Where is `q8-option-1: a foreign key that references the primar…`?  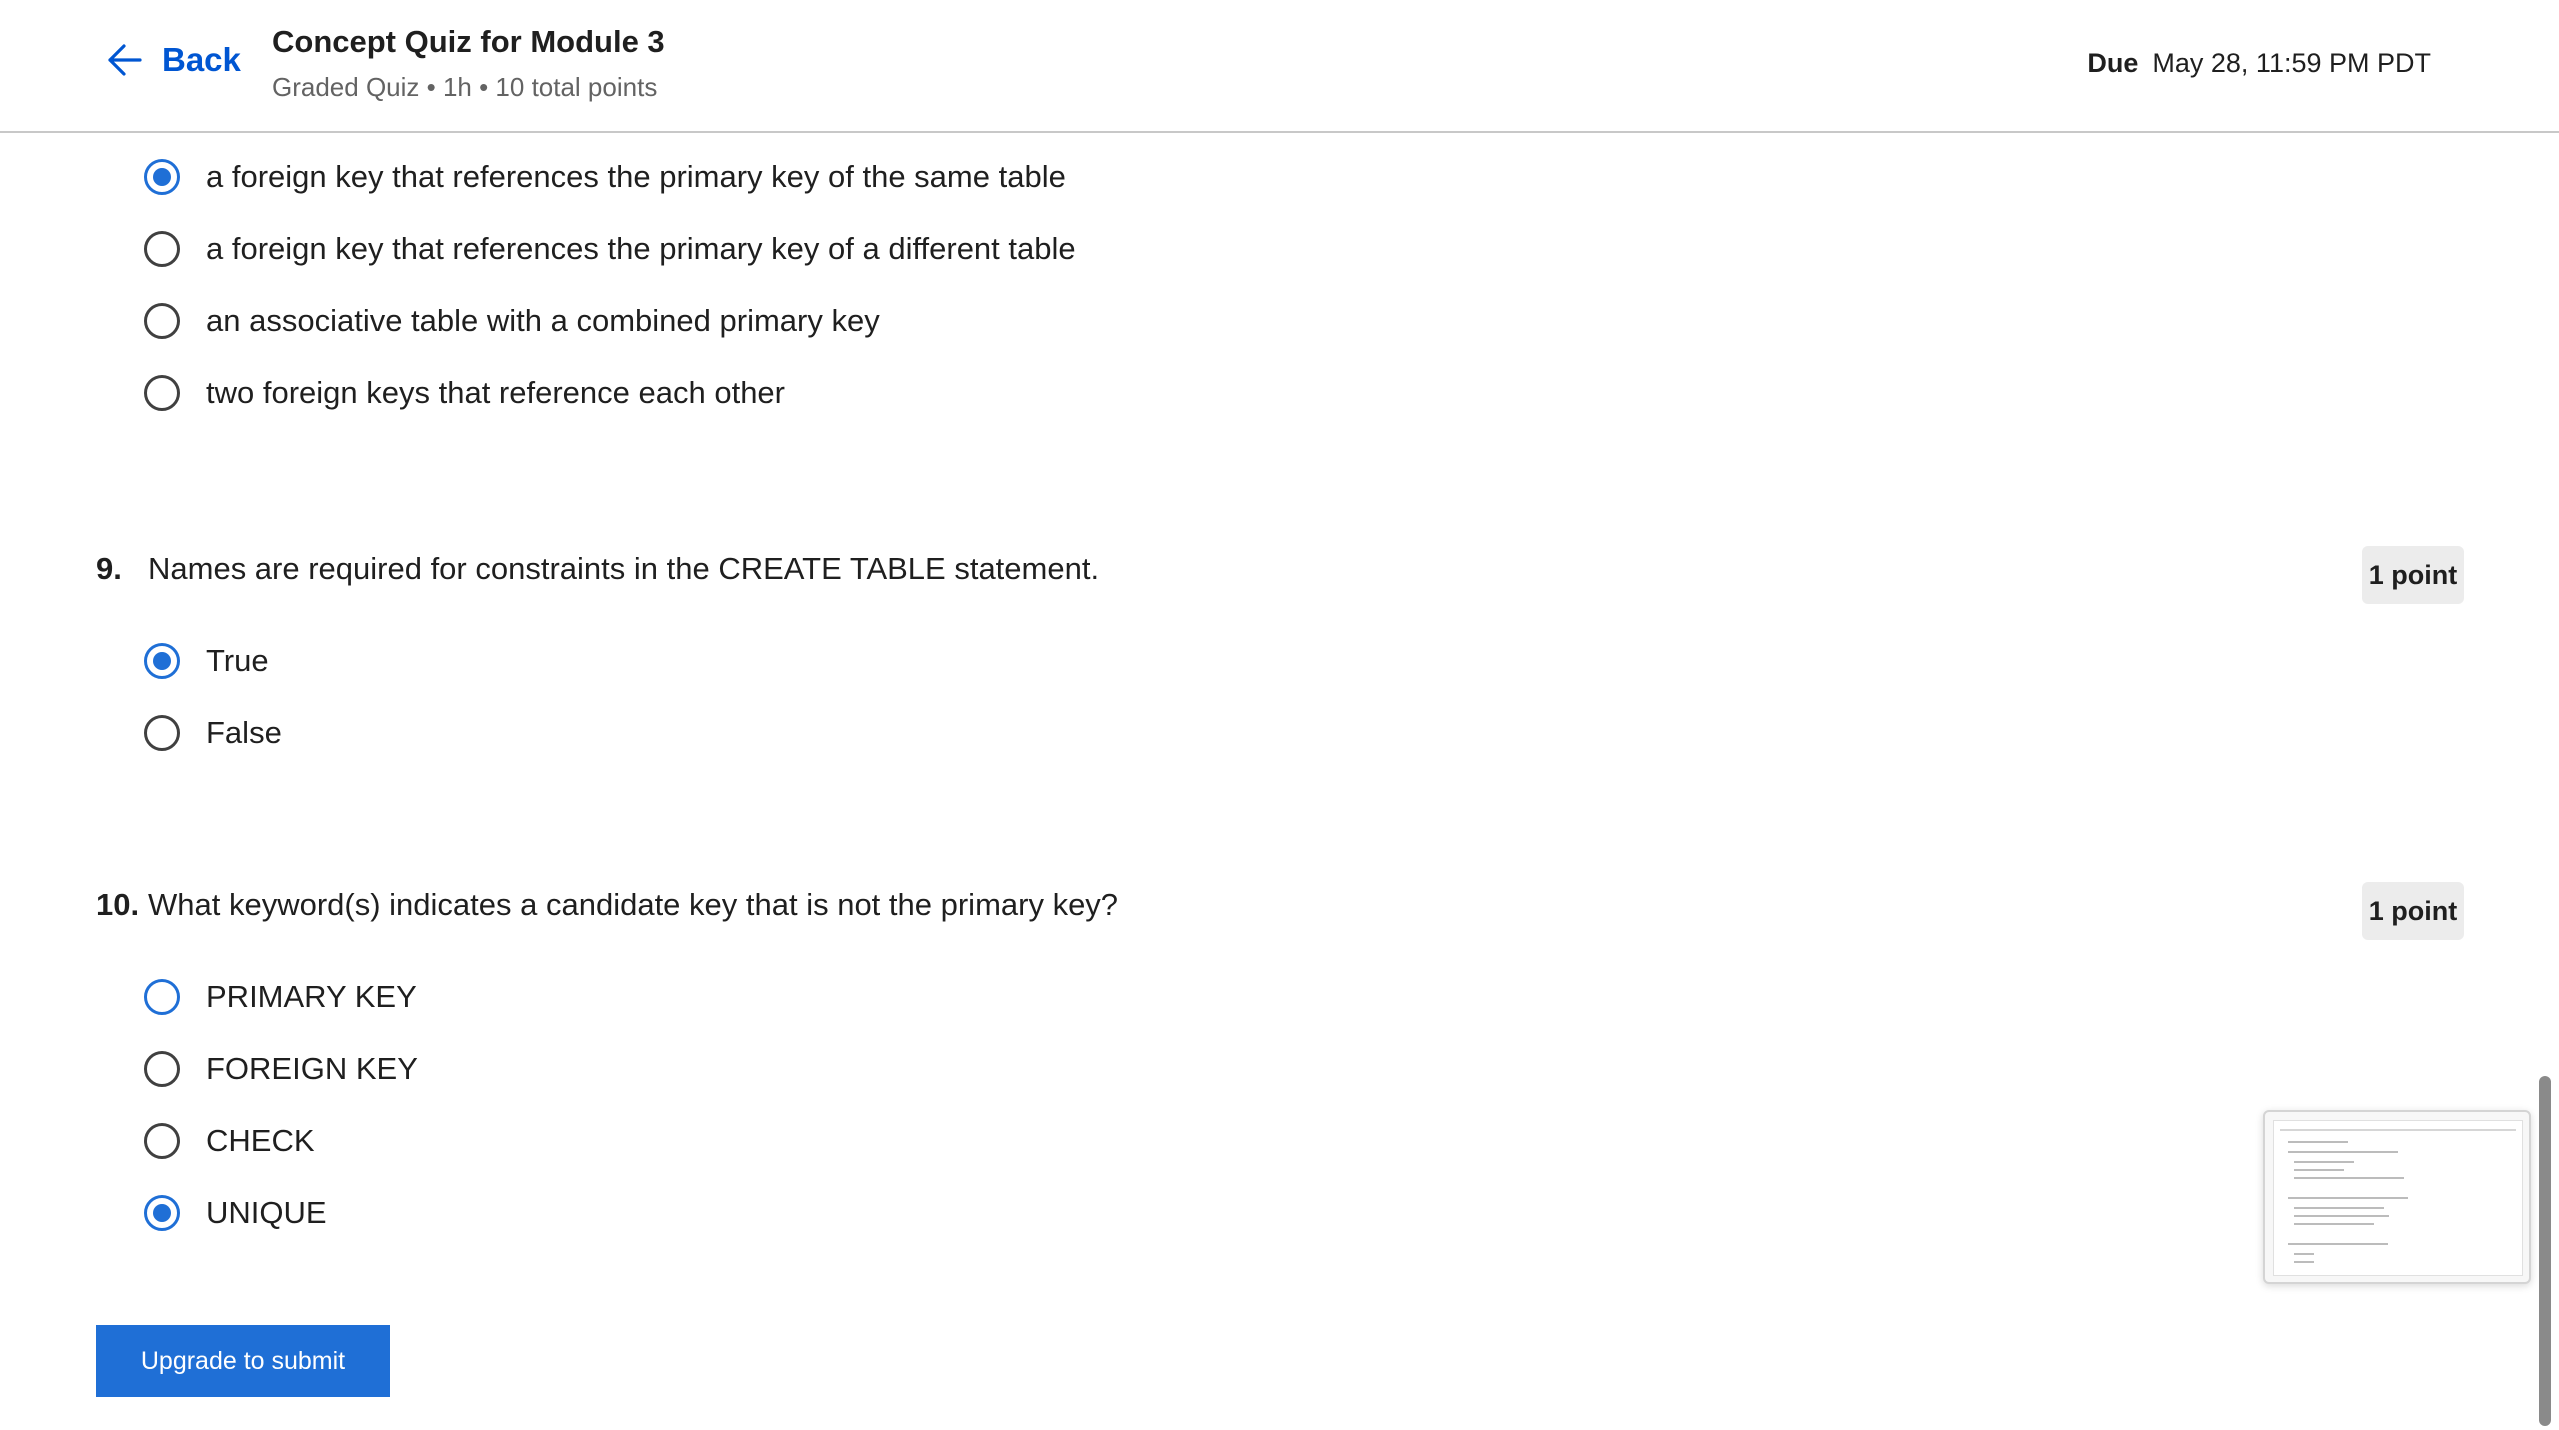 q8-option-1: a foreign key that references the primar… is located at coordinates (605, 177).